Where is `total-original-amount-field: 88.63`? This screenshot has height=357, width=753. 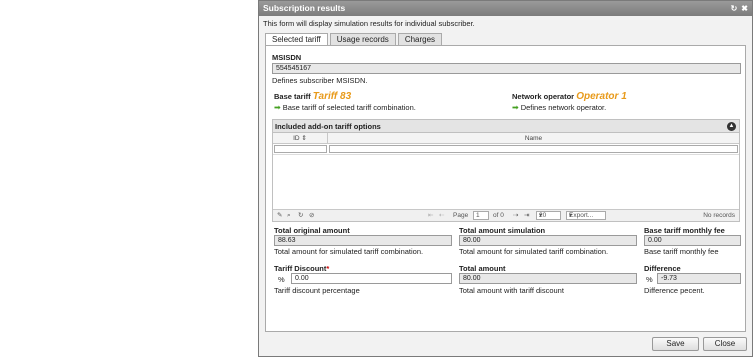
total-original-amount-field: 88.63 is located at coordinates (363, 240).